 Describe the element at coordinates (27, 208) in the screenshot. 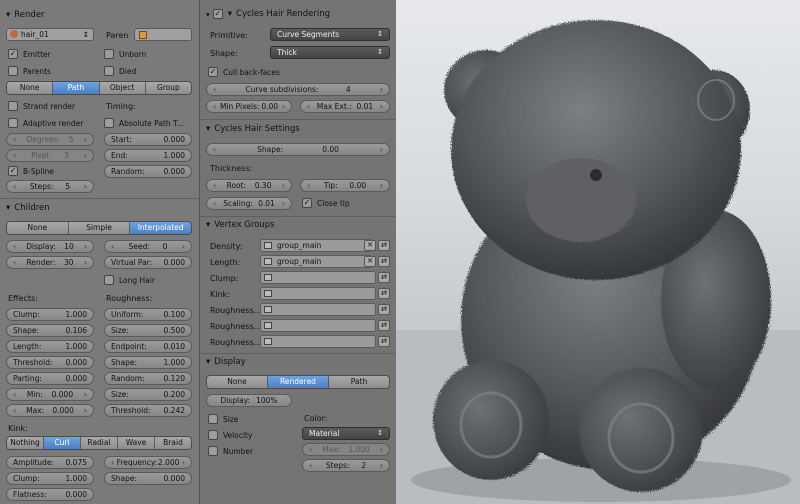

I see `children-header: Children` at that location.